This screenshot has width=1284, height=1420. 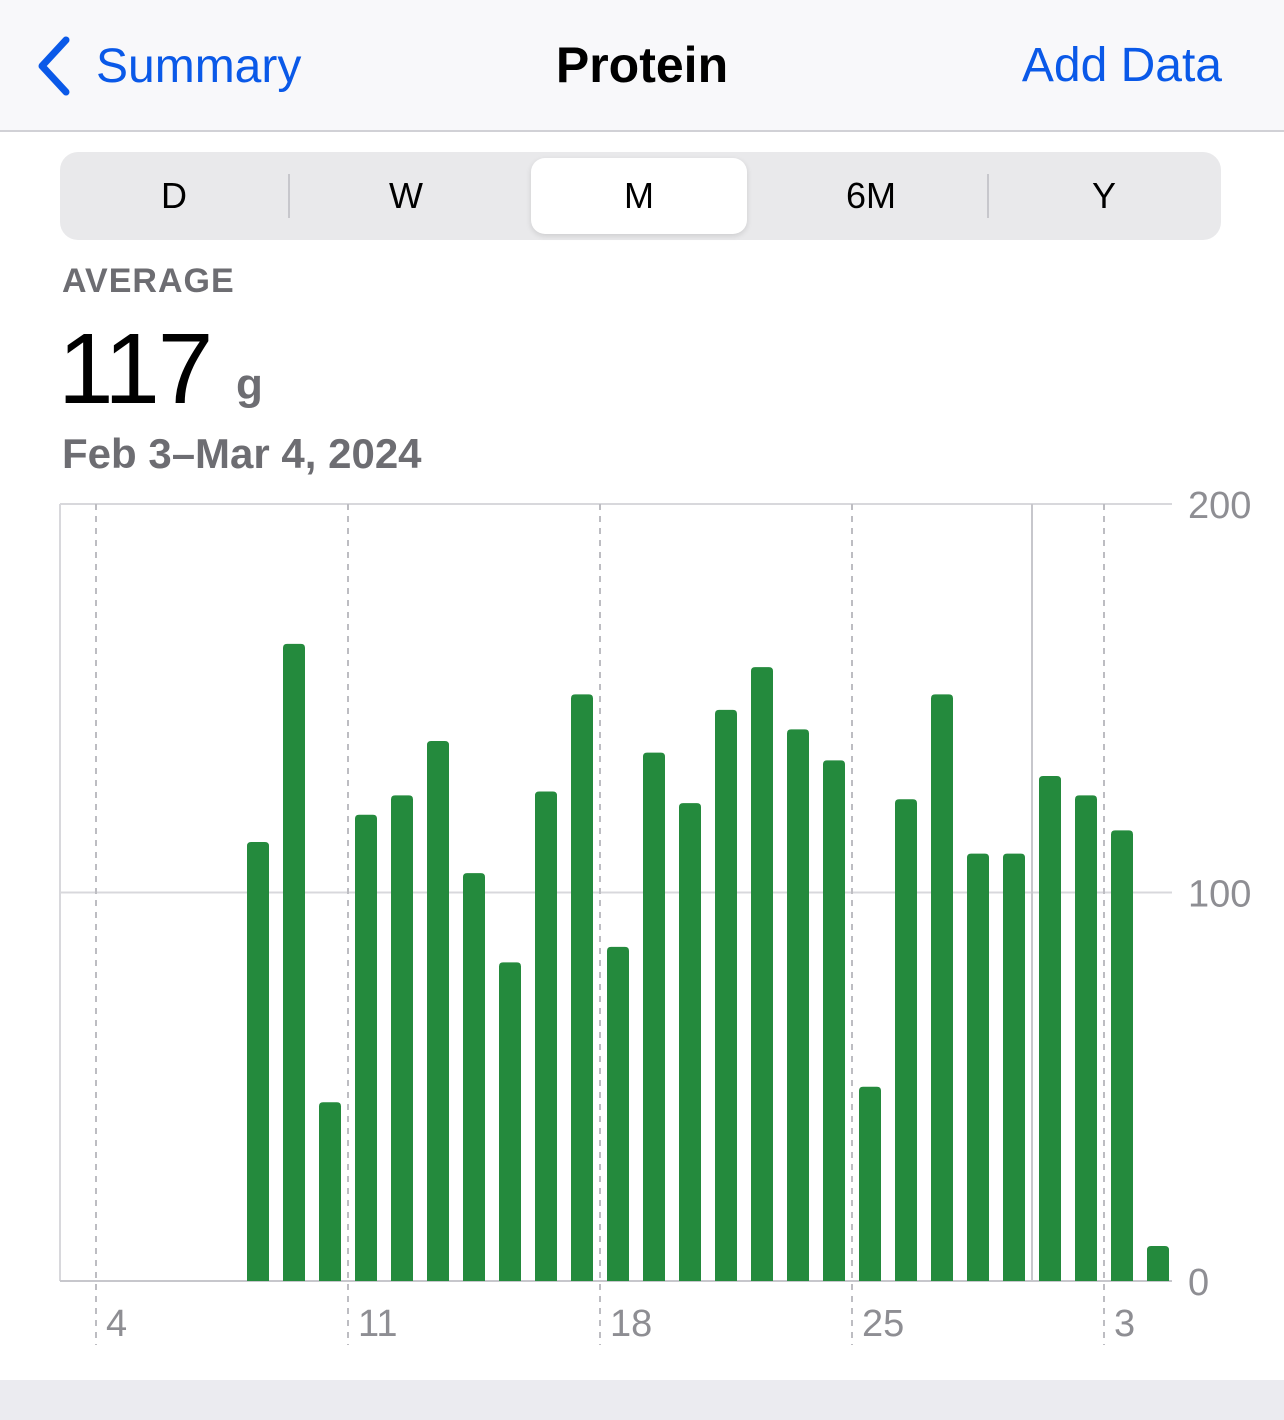 What do you see at coordinates (116, 1324) in the screenshot?
I see `x-tick-label: 4` at bounding box center [116, 1324].